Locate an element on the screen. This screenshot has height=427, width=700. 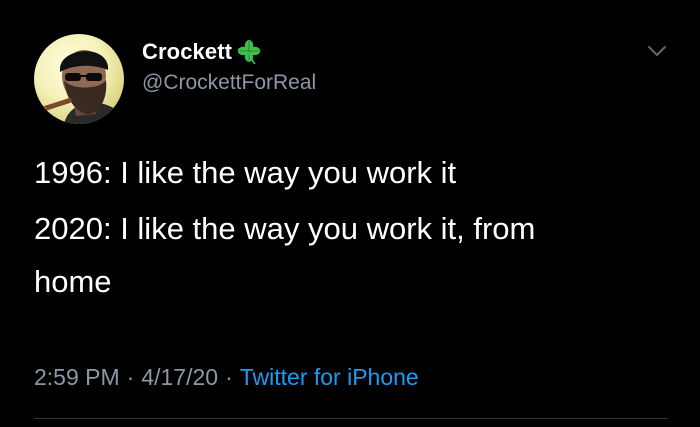
divider is located at coordinates (351, 418).